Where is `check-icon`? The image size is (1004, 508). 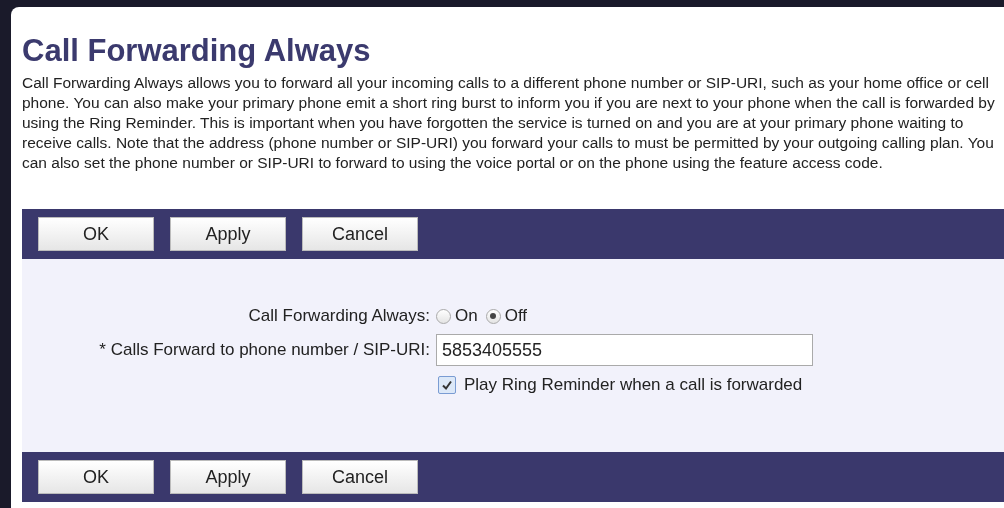
check-icon is located at coordinates (447, 385).